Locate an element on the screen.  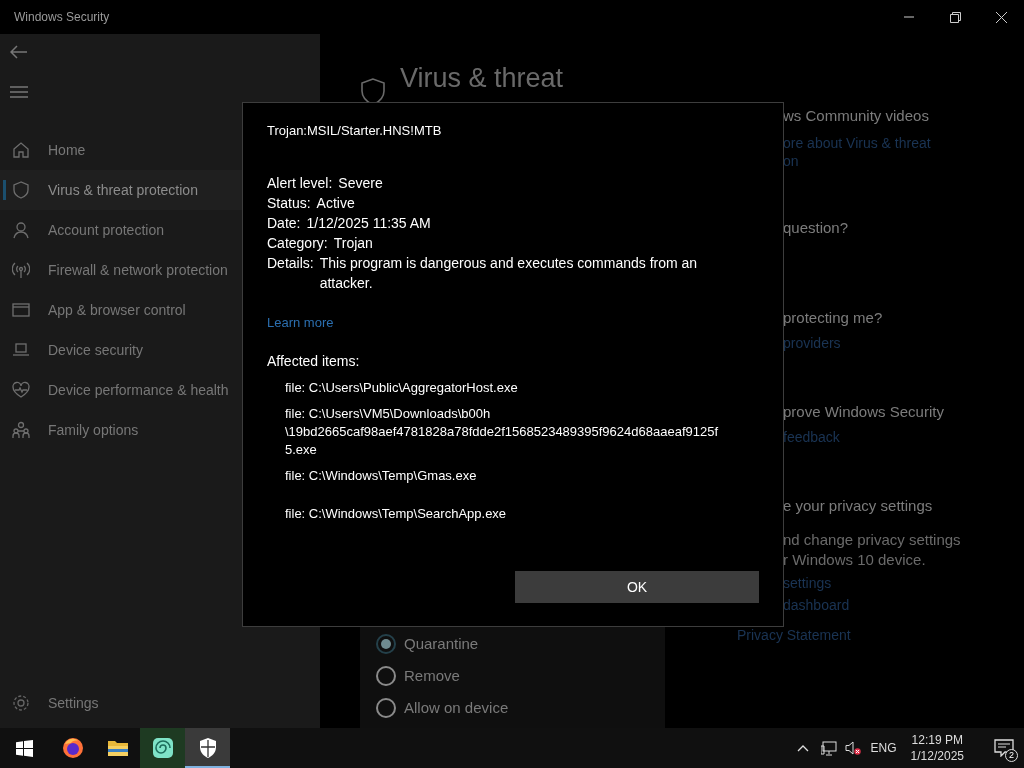
back-arrow-icon is located at coordinates (19, 52).